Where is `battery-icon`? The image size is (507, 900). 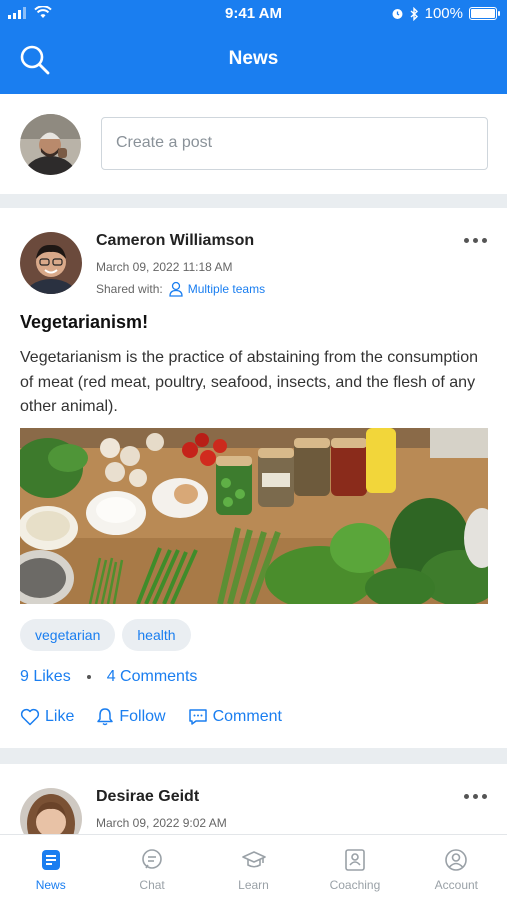 battery-icon is located at coordinates (484, 13).